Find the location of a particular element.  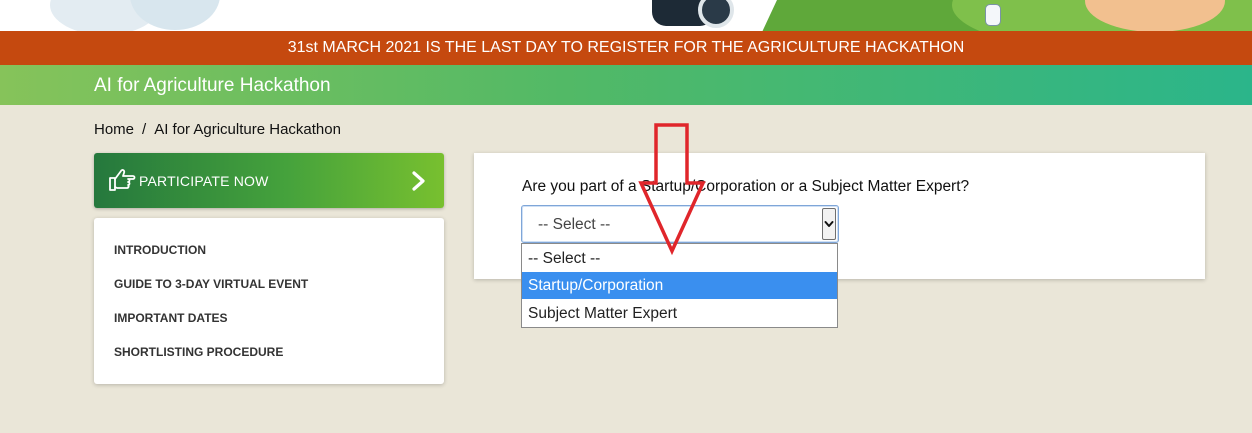

breadcrumb: Home / AI for Agriculture Hackathon is located at coordinates (217, 129).